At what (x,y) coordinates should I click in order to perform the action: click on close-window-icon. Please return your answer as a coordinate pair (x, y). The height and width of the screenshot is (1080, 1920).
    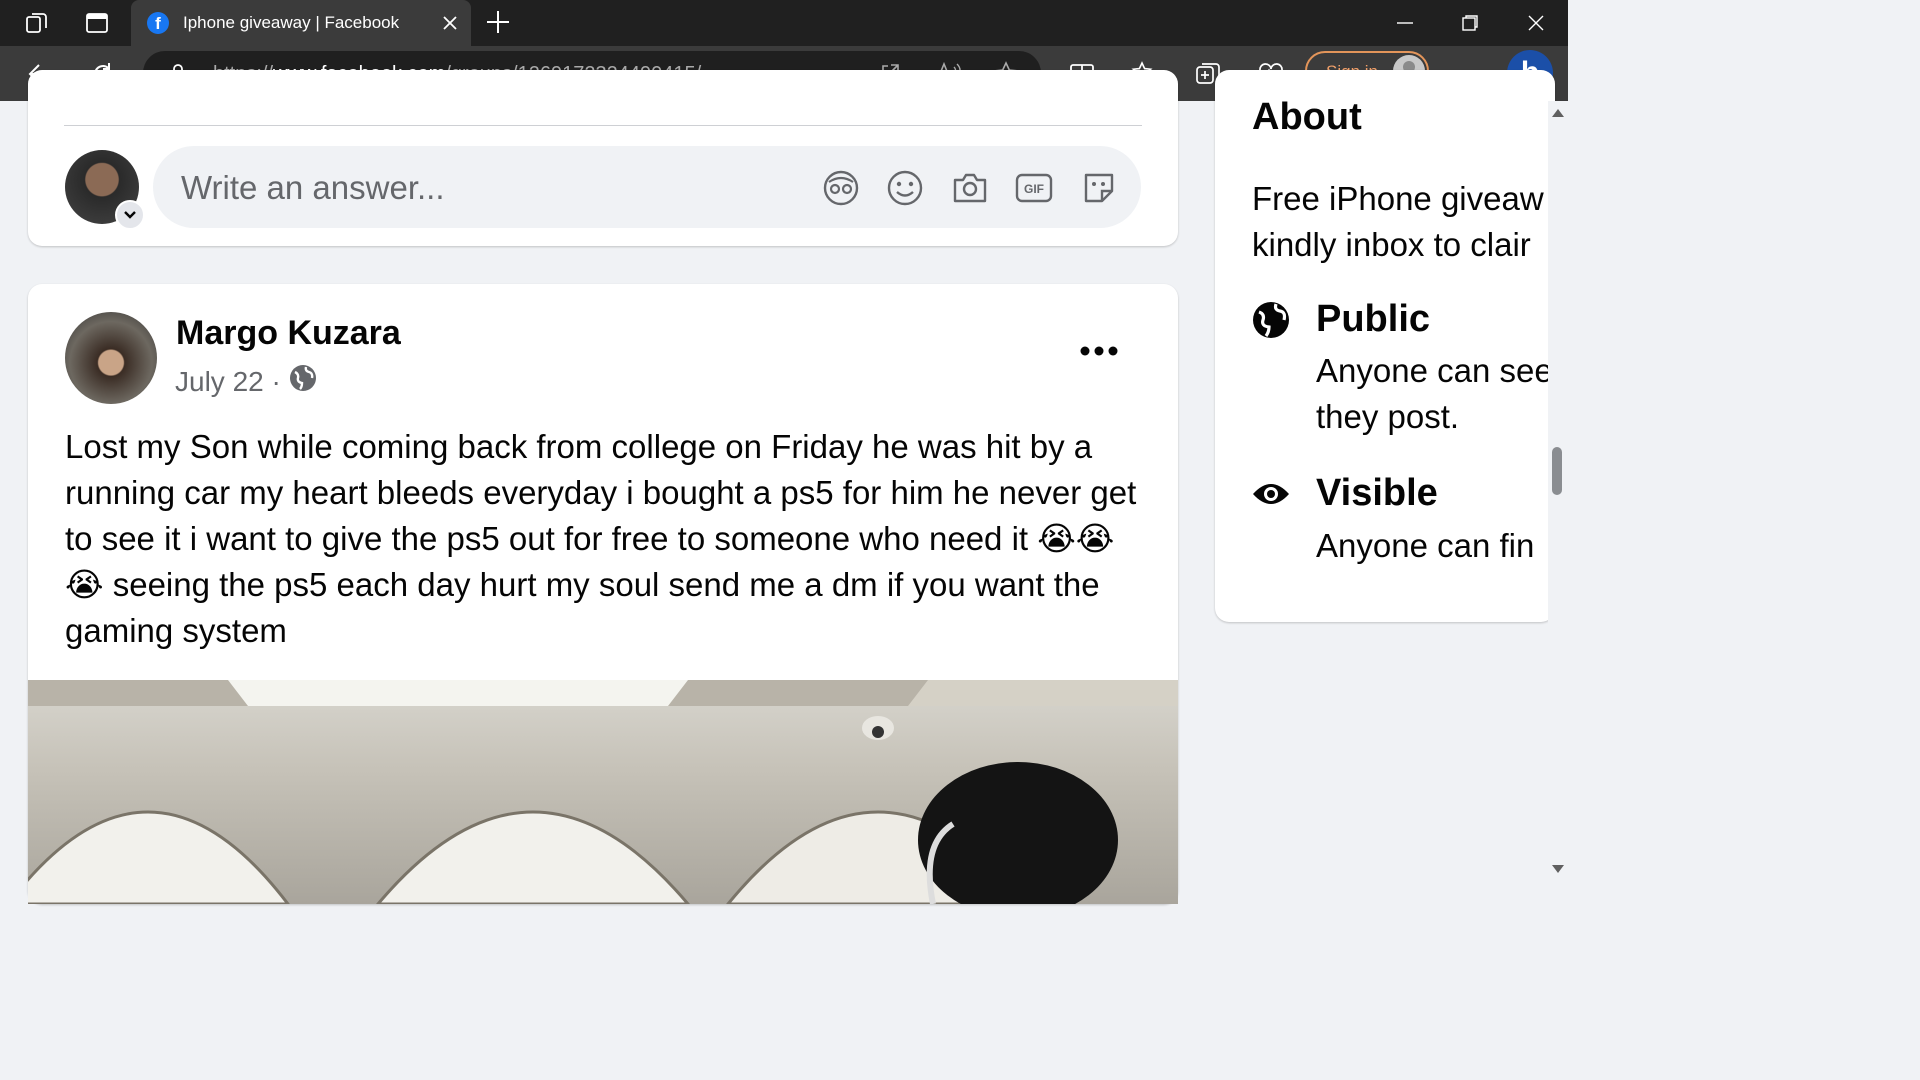
    Looking at the image, I should click on (1536, 23).